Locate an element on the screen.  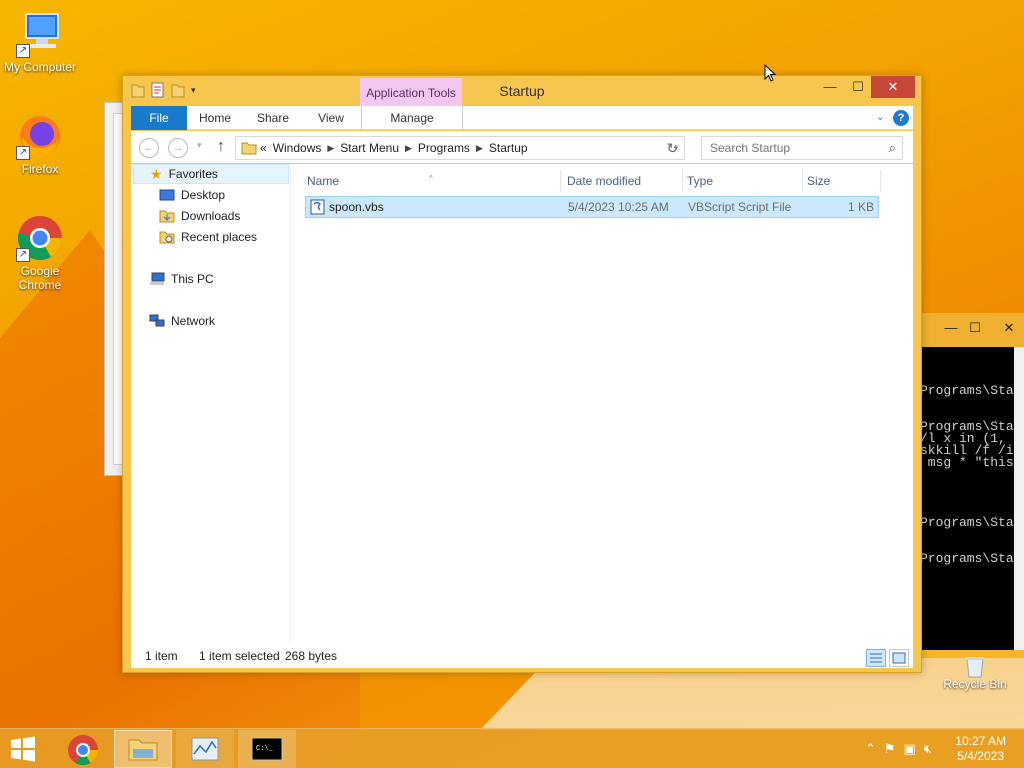
nav-label: This PC is located at coordinates (192, 279).